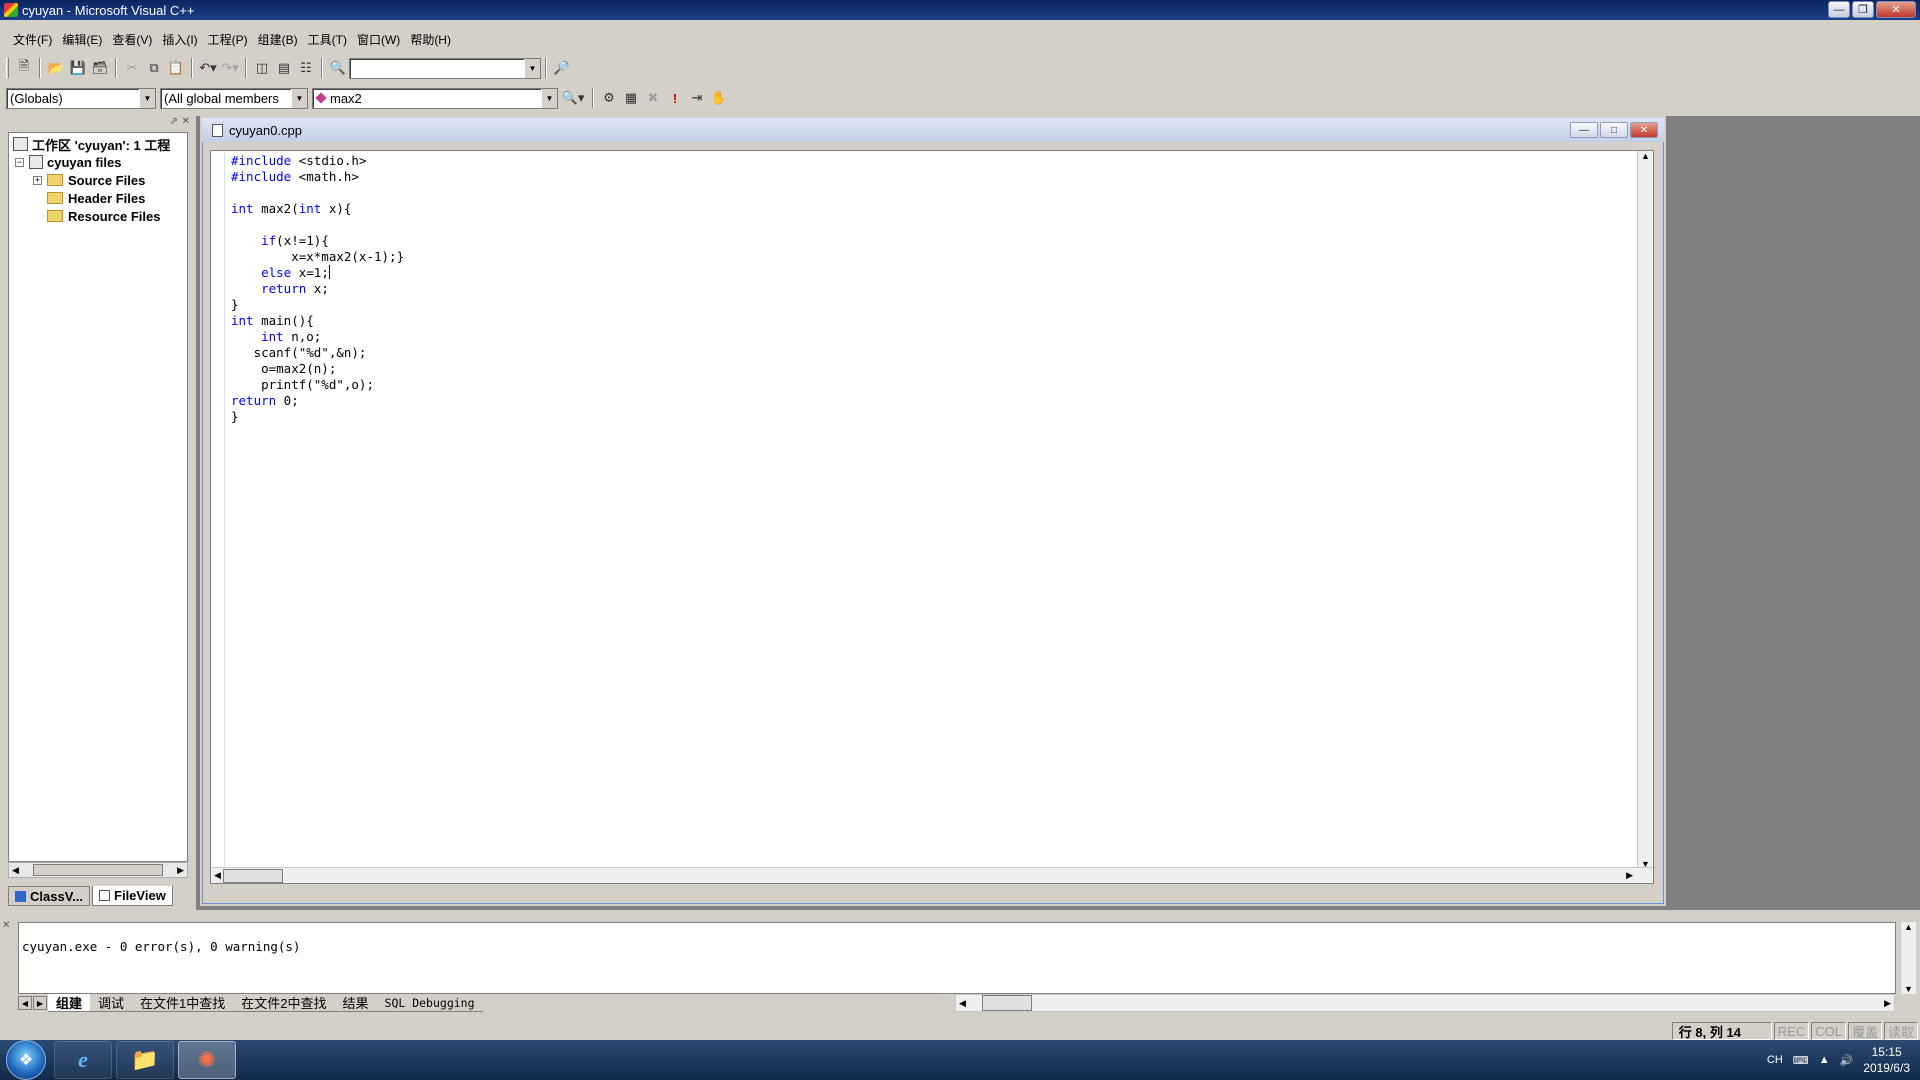 The image size is (1920, 1080). I want to click on filter-combobox: (All global members ▼, so click(234, 98).